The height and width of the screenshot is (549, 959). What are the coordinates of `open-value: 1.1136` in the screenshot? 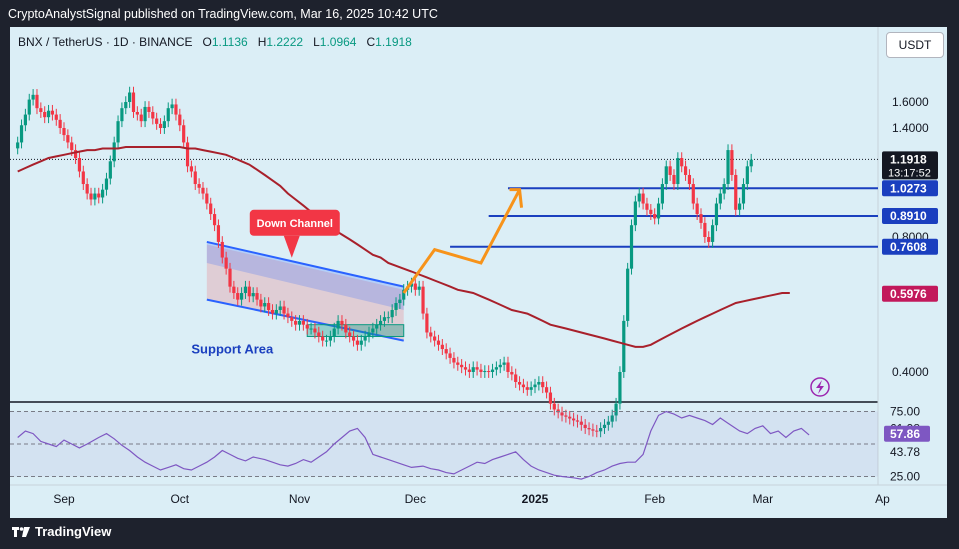 It's located at (229, 42).